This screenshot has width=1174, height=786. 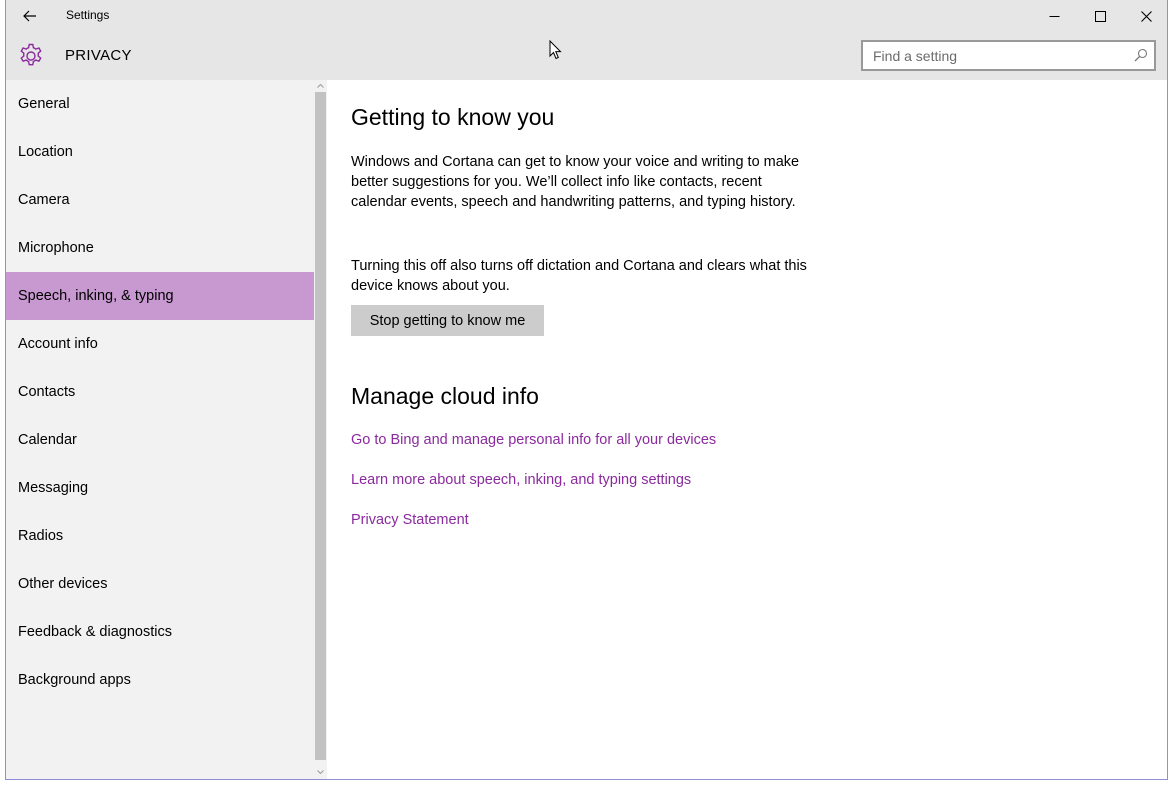 I want to click on sidebar-item-label: Contacts, so click(x=47, y=392).